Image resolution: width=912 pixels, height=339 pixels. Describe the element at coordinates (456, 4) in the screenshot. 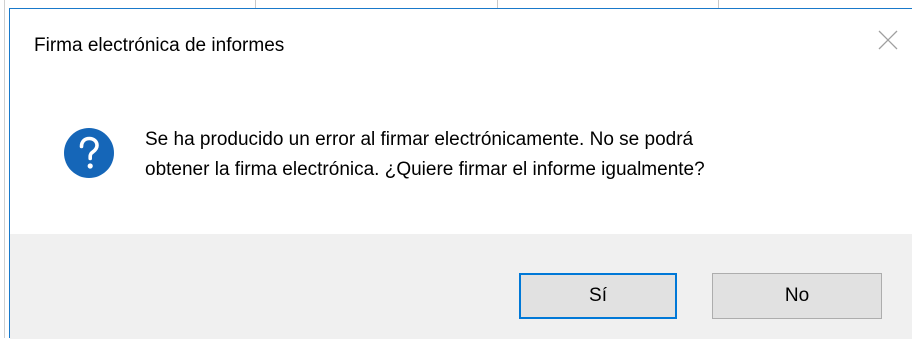

I see `background-window-strip` at that location.